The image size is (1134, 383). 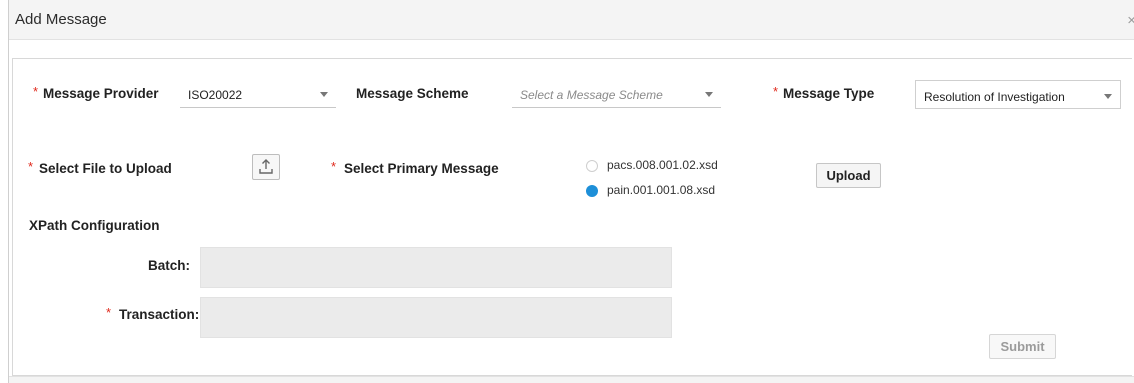 What do you see at coordinates (436, 267) in the screenshot?
I see `batch-field` at bounding box center [436, 267].